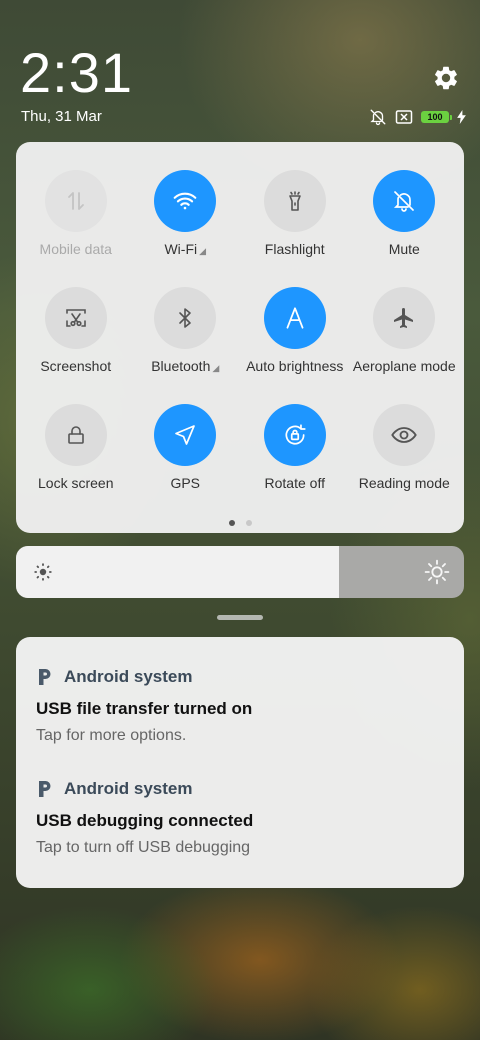 The height and width of the screenshot is (1040, 480). What do you see at coordinates (240, 617) in the screenshot?
I see `panel-drag-handle` at bounding box center [240, 617].